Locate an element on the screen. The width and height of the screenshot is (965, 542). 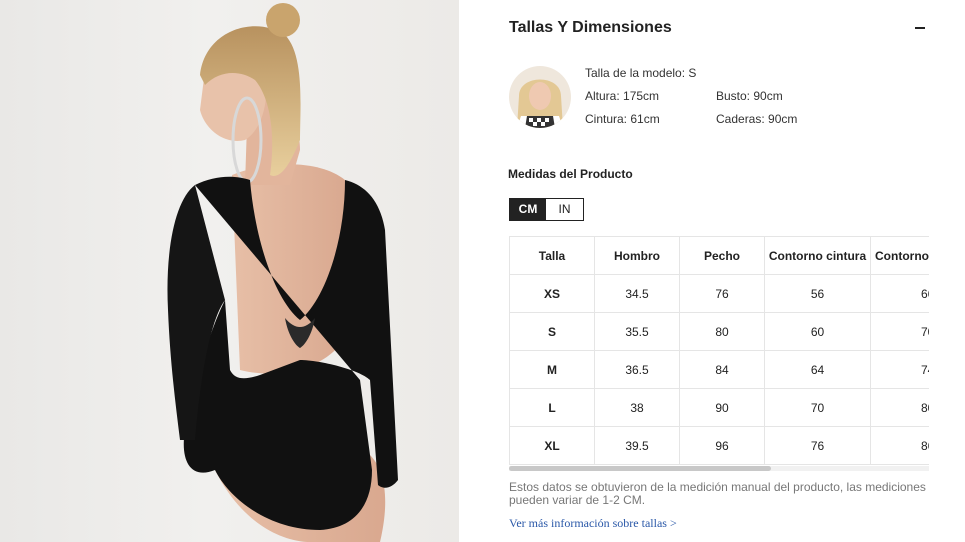
table-row: M 36.5 84 64 74 is located at coordinates (719, 369).